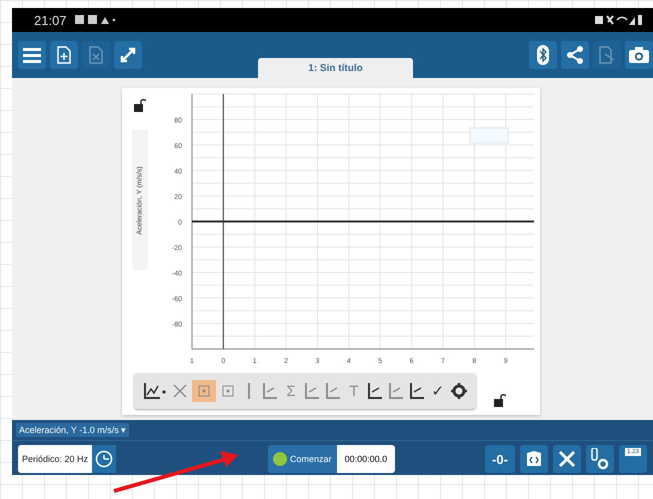 This screenshot has width=653, height=499. What do you see at coordinates (104, 459) in the screenshot?
I see `timer-icon` at bounding box center [104, 459].